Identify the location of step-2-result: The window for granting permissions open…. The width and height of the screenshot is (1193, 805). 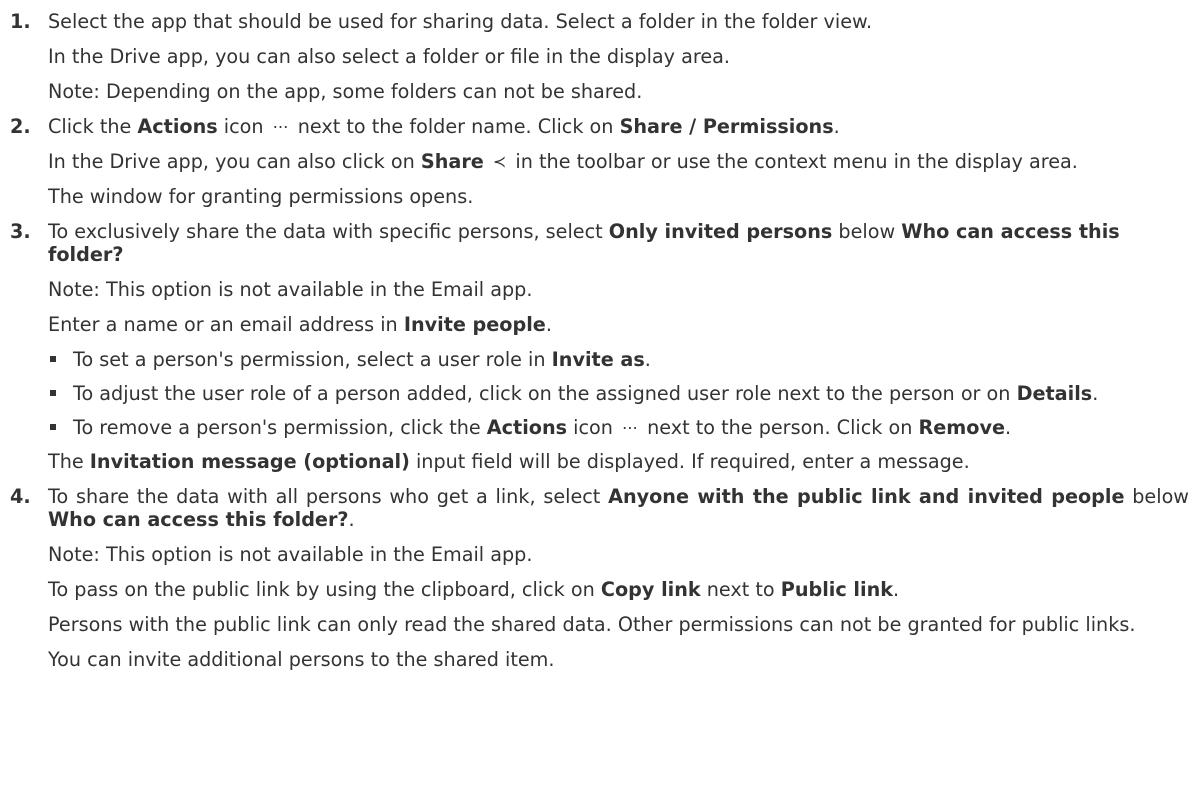
(261, 196).